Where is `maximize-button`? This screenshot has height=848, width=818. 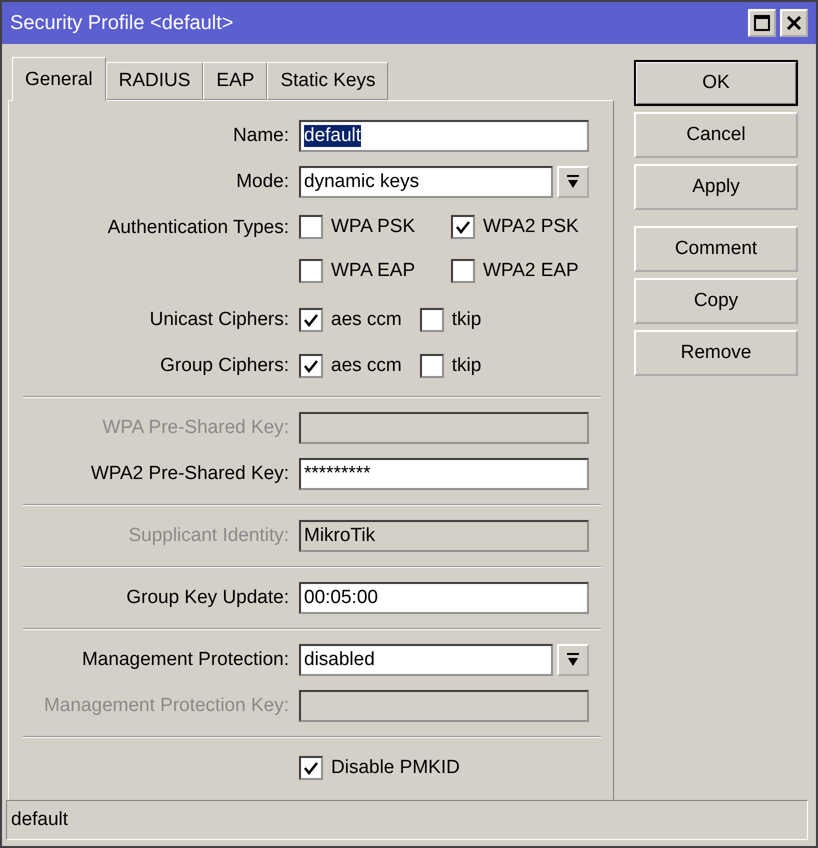
maximize-button is located at coordinates (762, 23).